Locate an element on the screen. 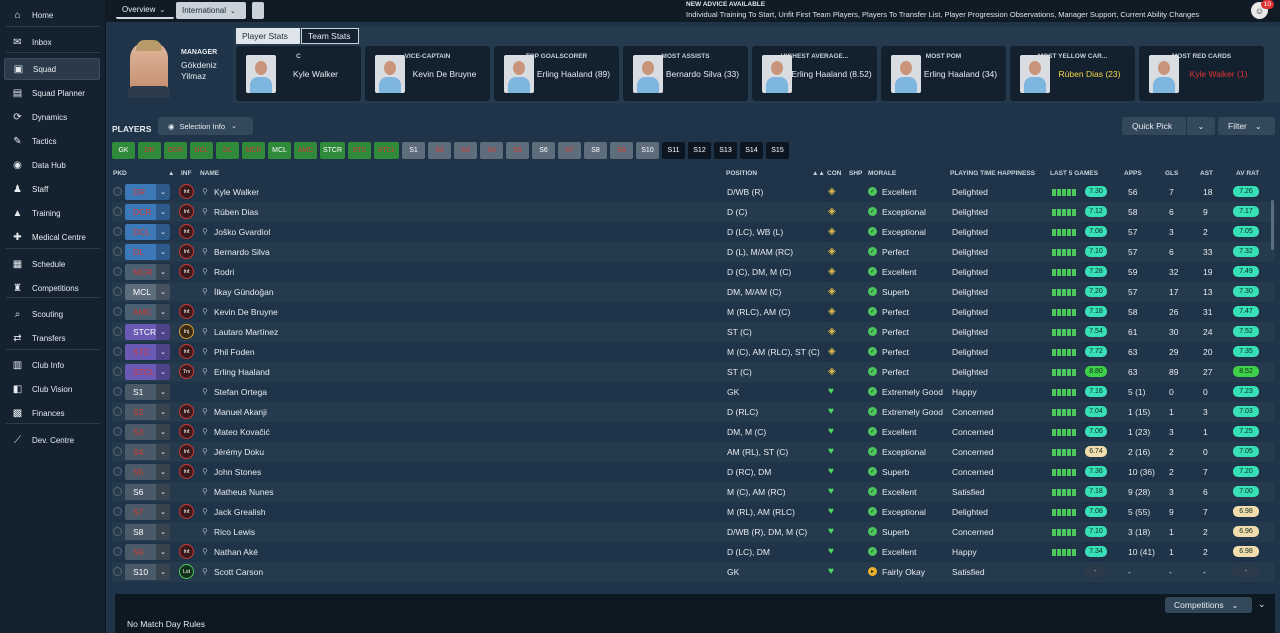  position-button: S3 is located at coordinates (465, 150).